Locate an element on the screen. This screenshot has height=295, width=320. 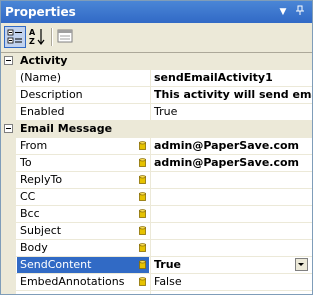
property-row-sendcontent: SendContent True is located at coordinates (156, 265).